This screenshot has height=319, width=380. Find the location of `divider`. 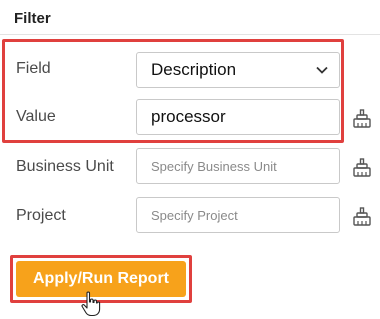

divider is located at coordinates (190, 34).